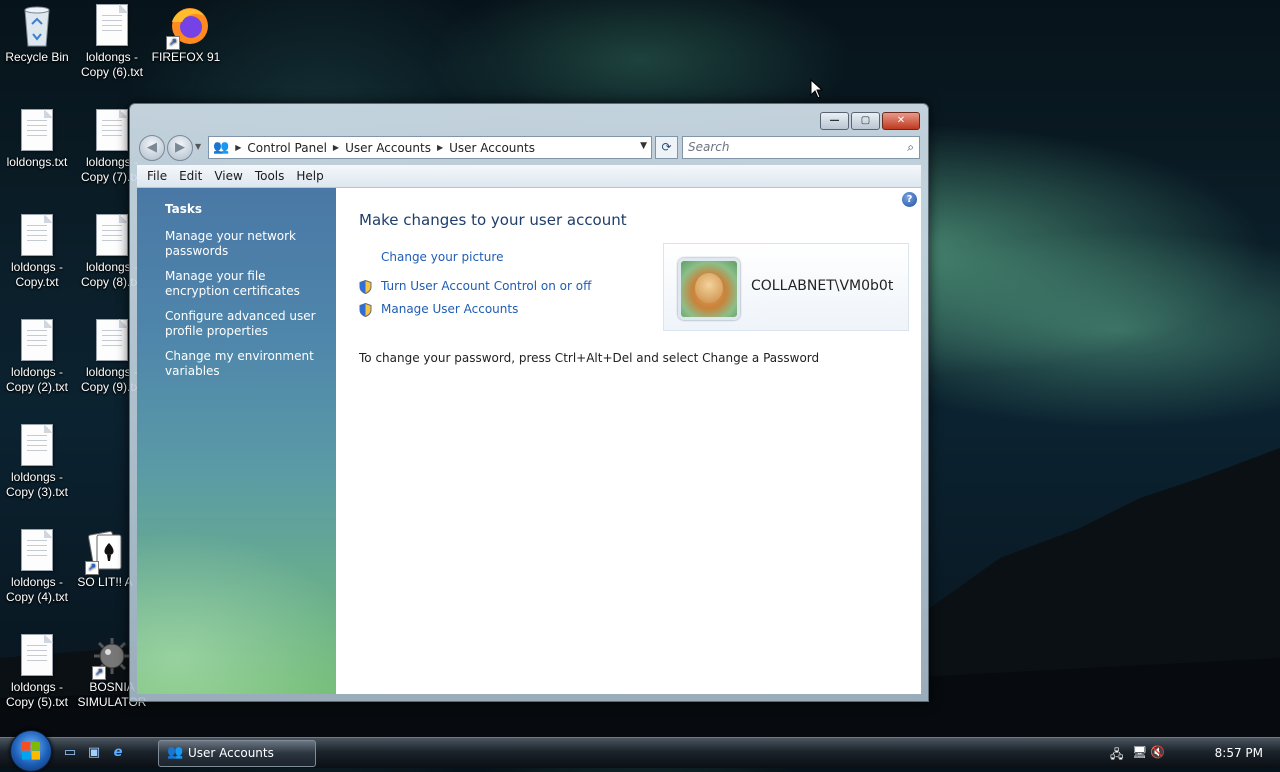  I want to click on desktop-icon-file: loldongs - Copy (2).txt, so click(37, 355).